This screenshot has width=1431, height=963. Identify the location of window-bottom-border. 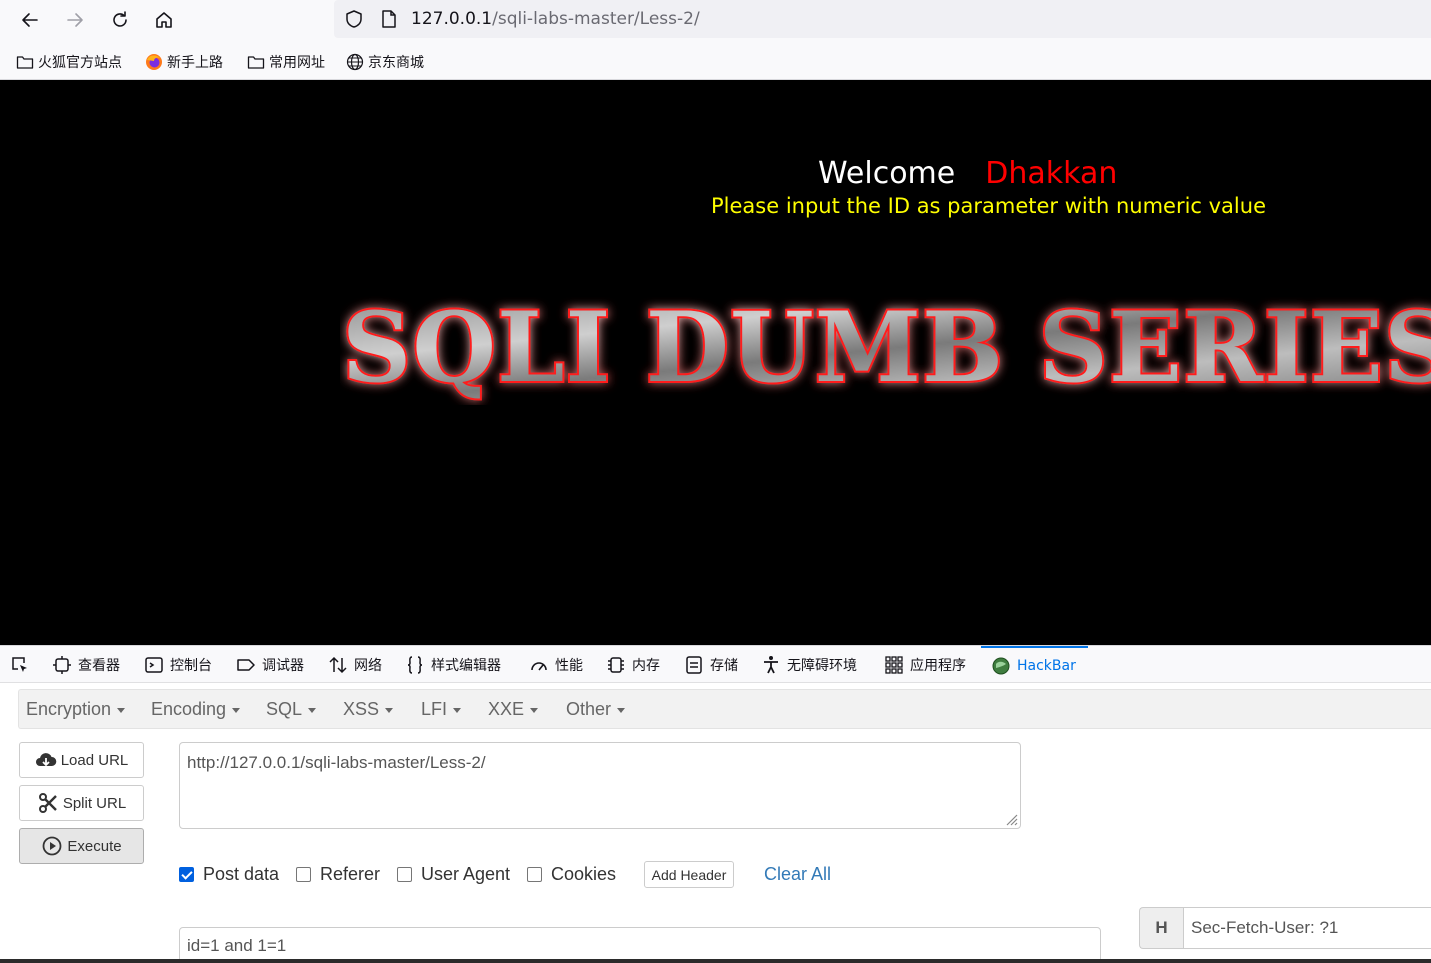
(715, 961).